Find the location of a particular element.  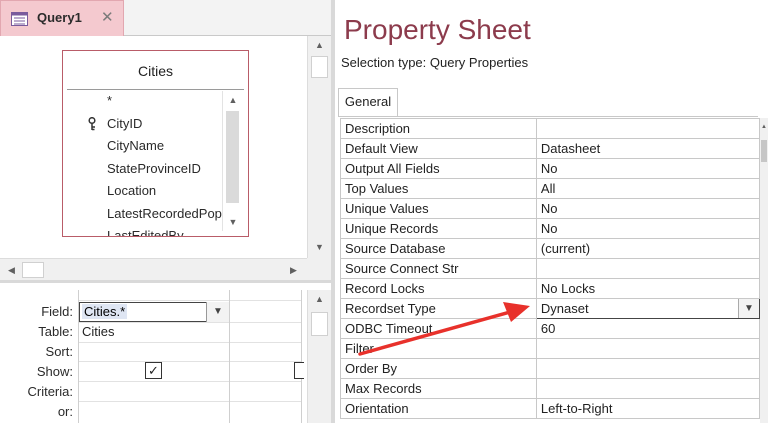

property-row: Max Records is located at coordinates (550, 388).